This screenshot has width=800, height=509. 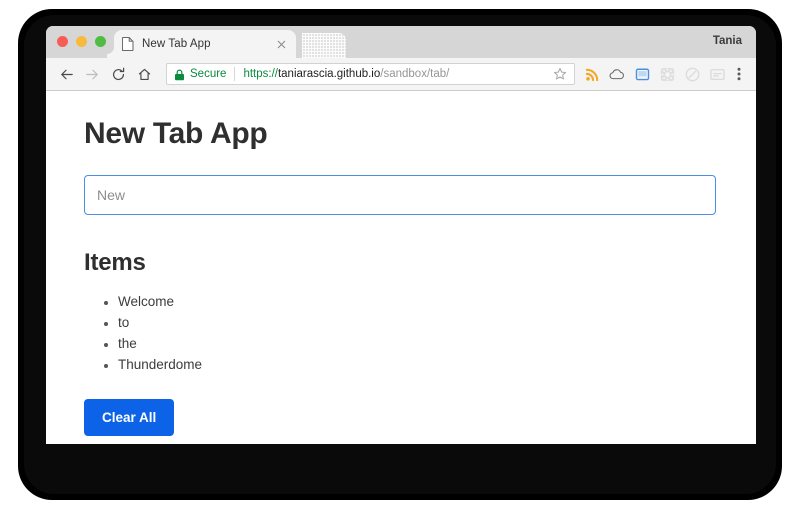 What do you see at coordinates (260, 74) in the screenshot?
I see `url-scheme: https://` at bounding box center [260, 74].